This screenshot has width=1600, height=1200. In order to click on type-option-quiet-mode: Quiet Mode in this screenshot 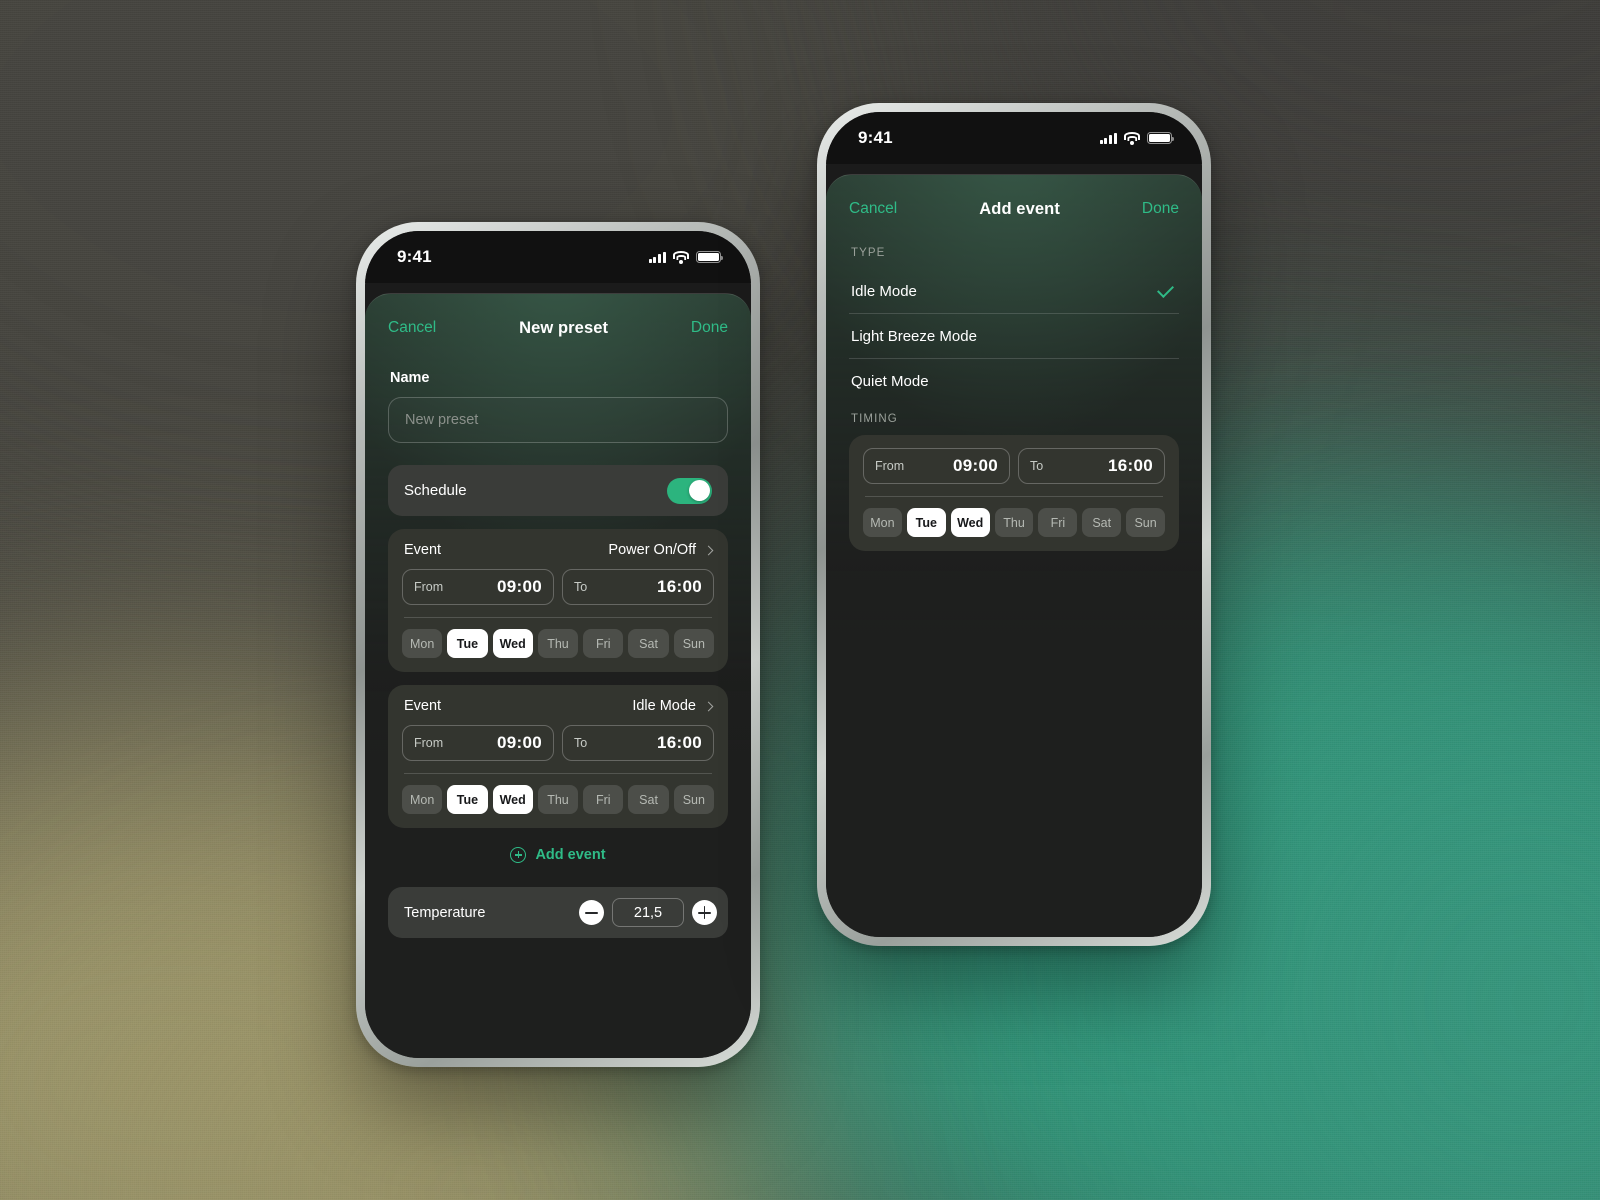, I will do `click(1014, 381)`.